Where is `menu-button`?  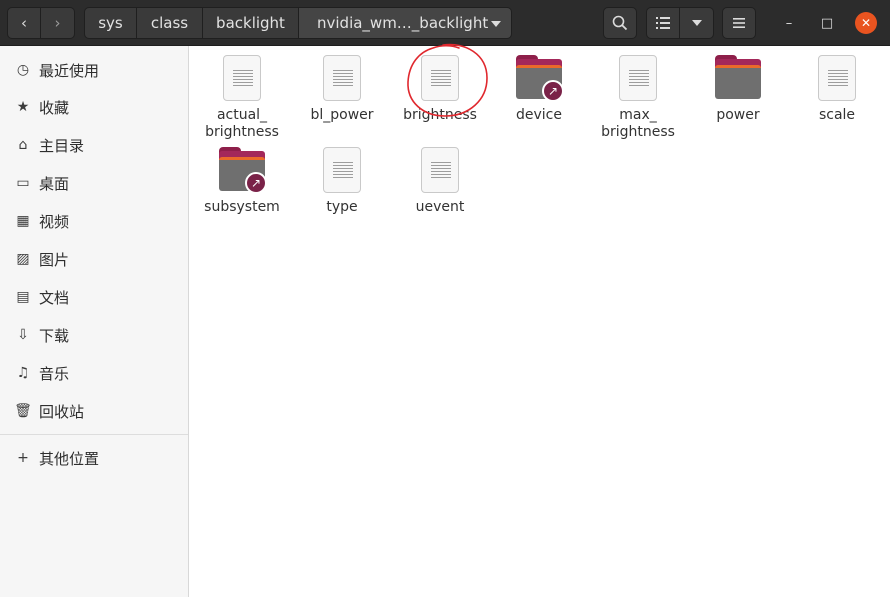 menu-button is located at coordinates (739, 23).